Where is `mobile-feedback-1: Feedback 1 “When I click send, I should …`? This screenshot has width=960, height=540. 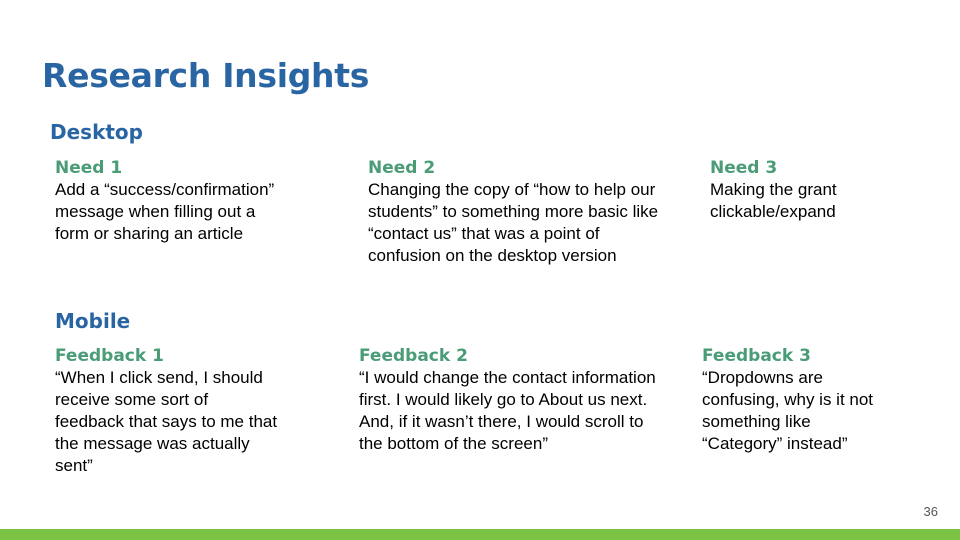
mobile-feedback-1: Feedback 1 “When I click send, I should … is located at coordinates (167, 411).